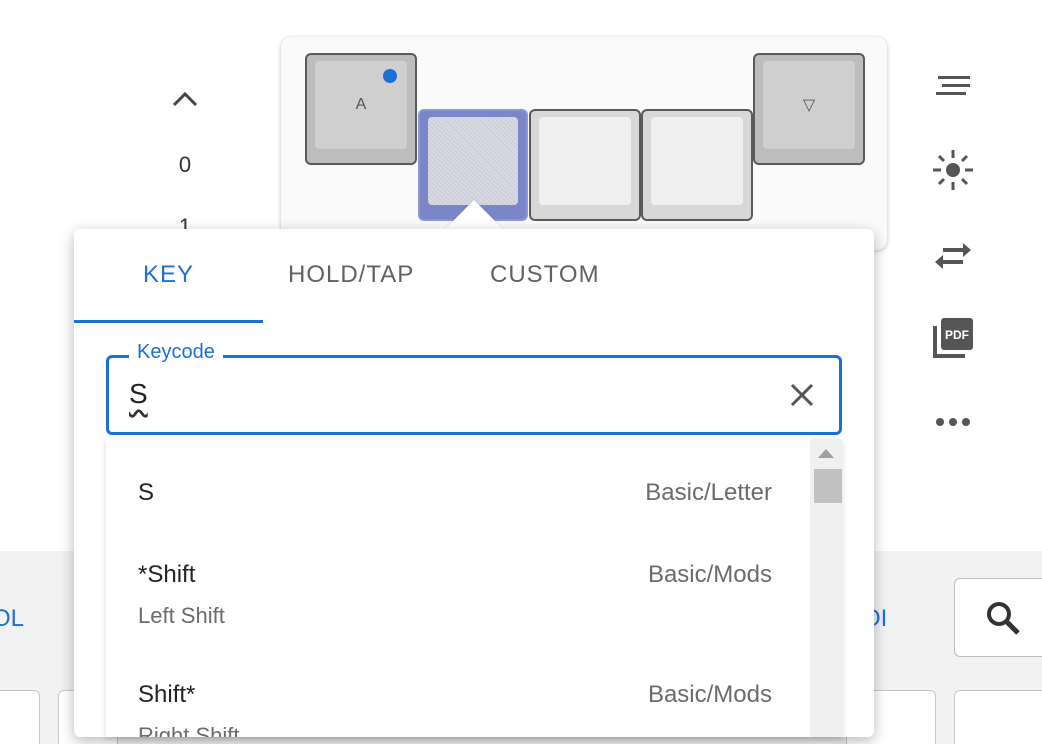 This screenshot has width=1042, height=744. Describe the element at coordinates (456, 581) in the screenshot. I see `list-item: *Shift Left Shift Basic/Mods` at that location.